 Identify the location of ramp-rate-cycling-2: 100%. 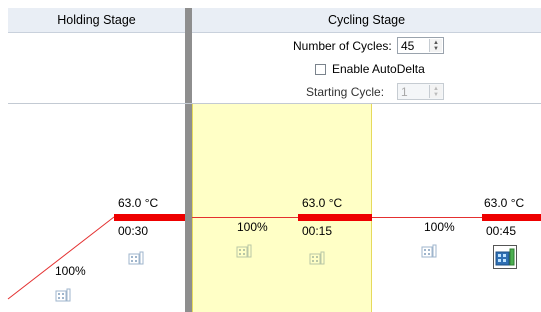
(439, 227).